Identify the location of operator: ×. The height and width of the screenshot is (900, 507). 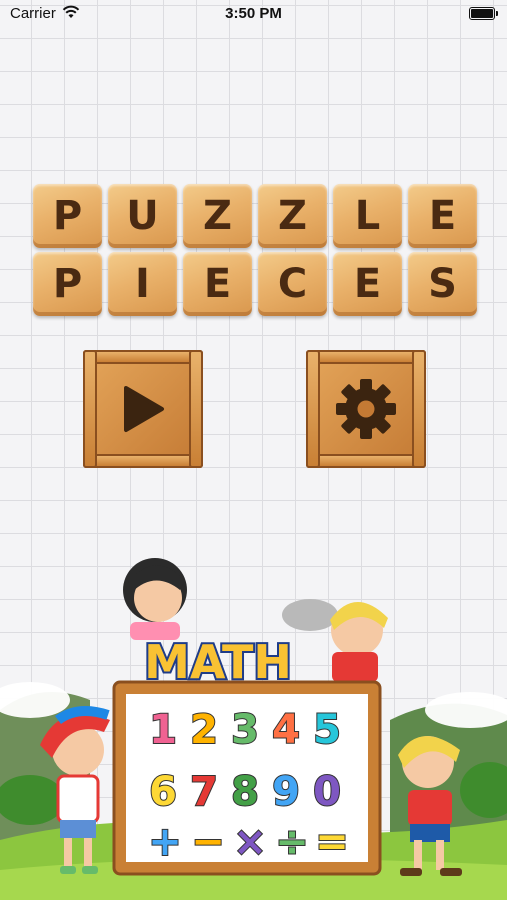
(250, 842).